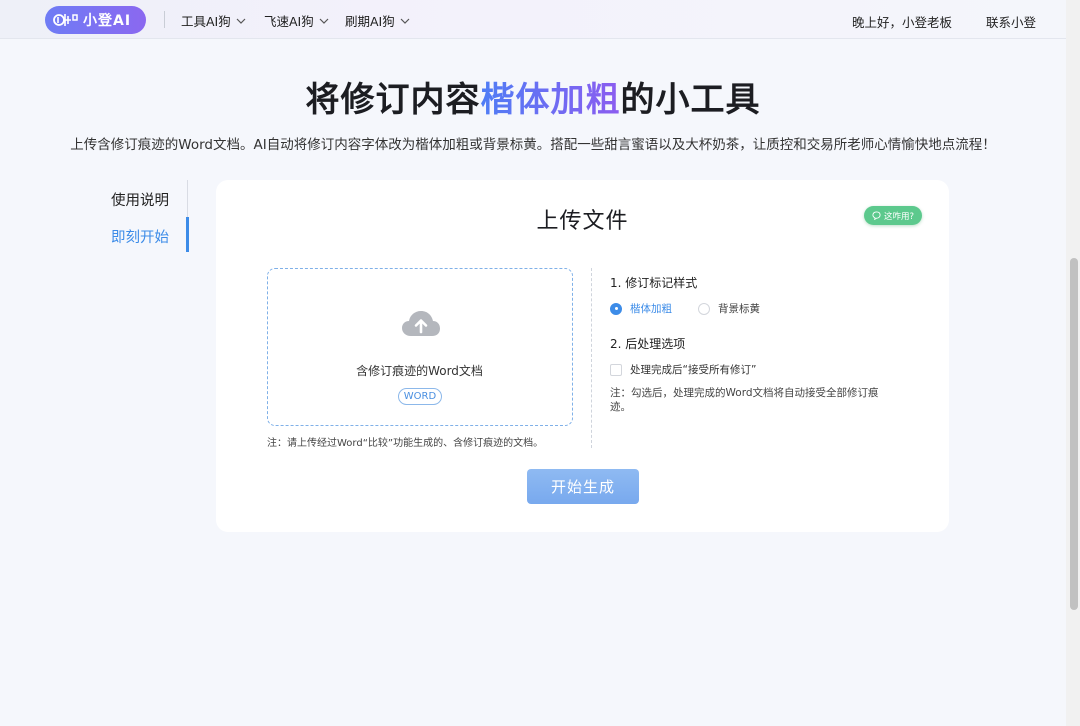  Describe the element at coordinates (420, 396) in the screenshot. I see `file-type-tag: WORD` at that location.